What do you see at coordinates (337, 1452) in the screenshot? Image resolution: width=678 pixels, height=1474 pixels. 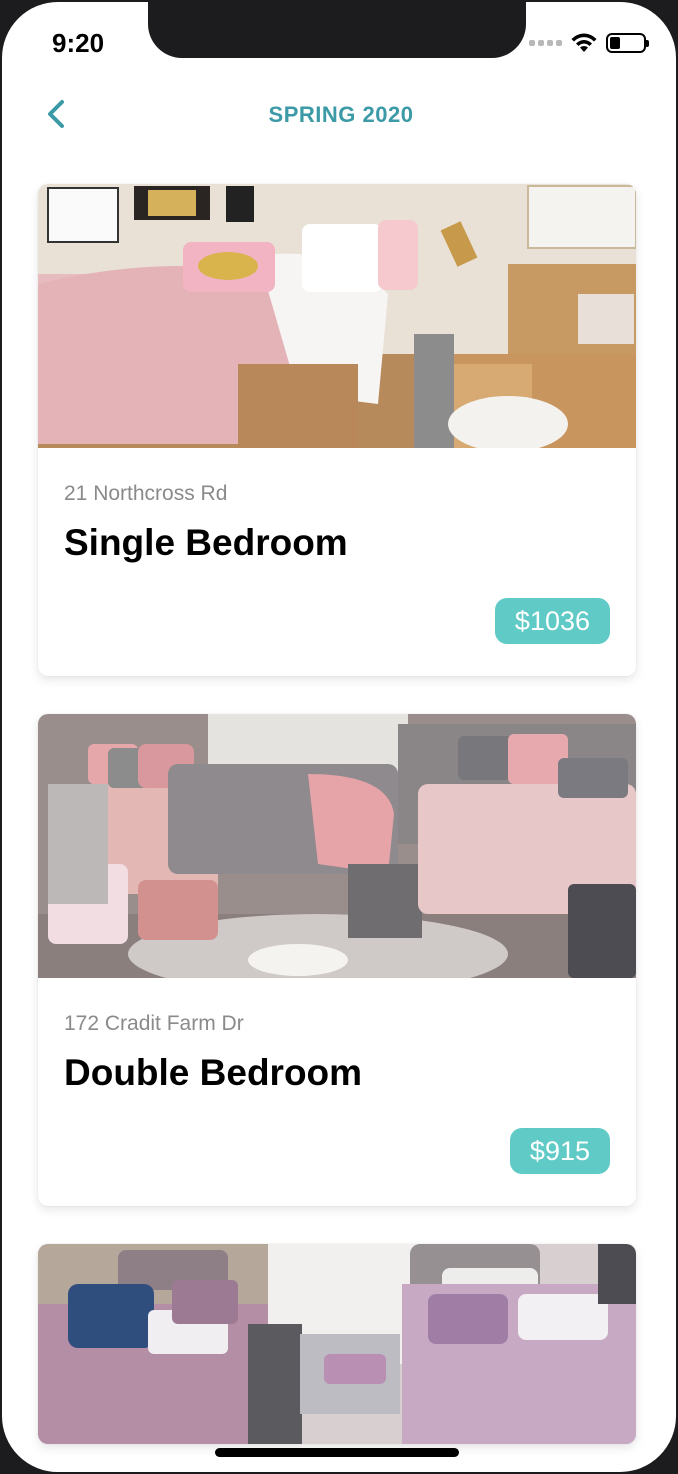 I see `home-indicator` at bounding box center [337, 1452].